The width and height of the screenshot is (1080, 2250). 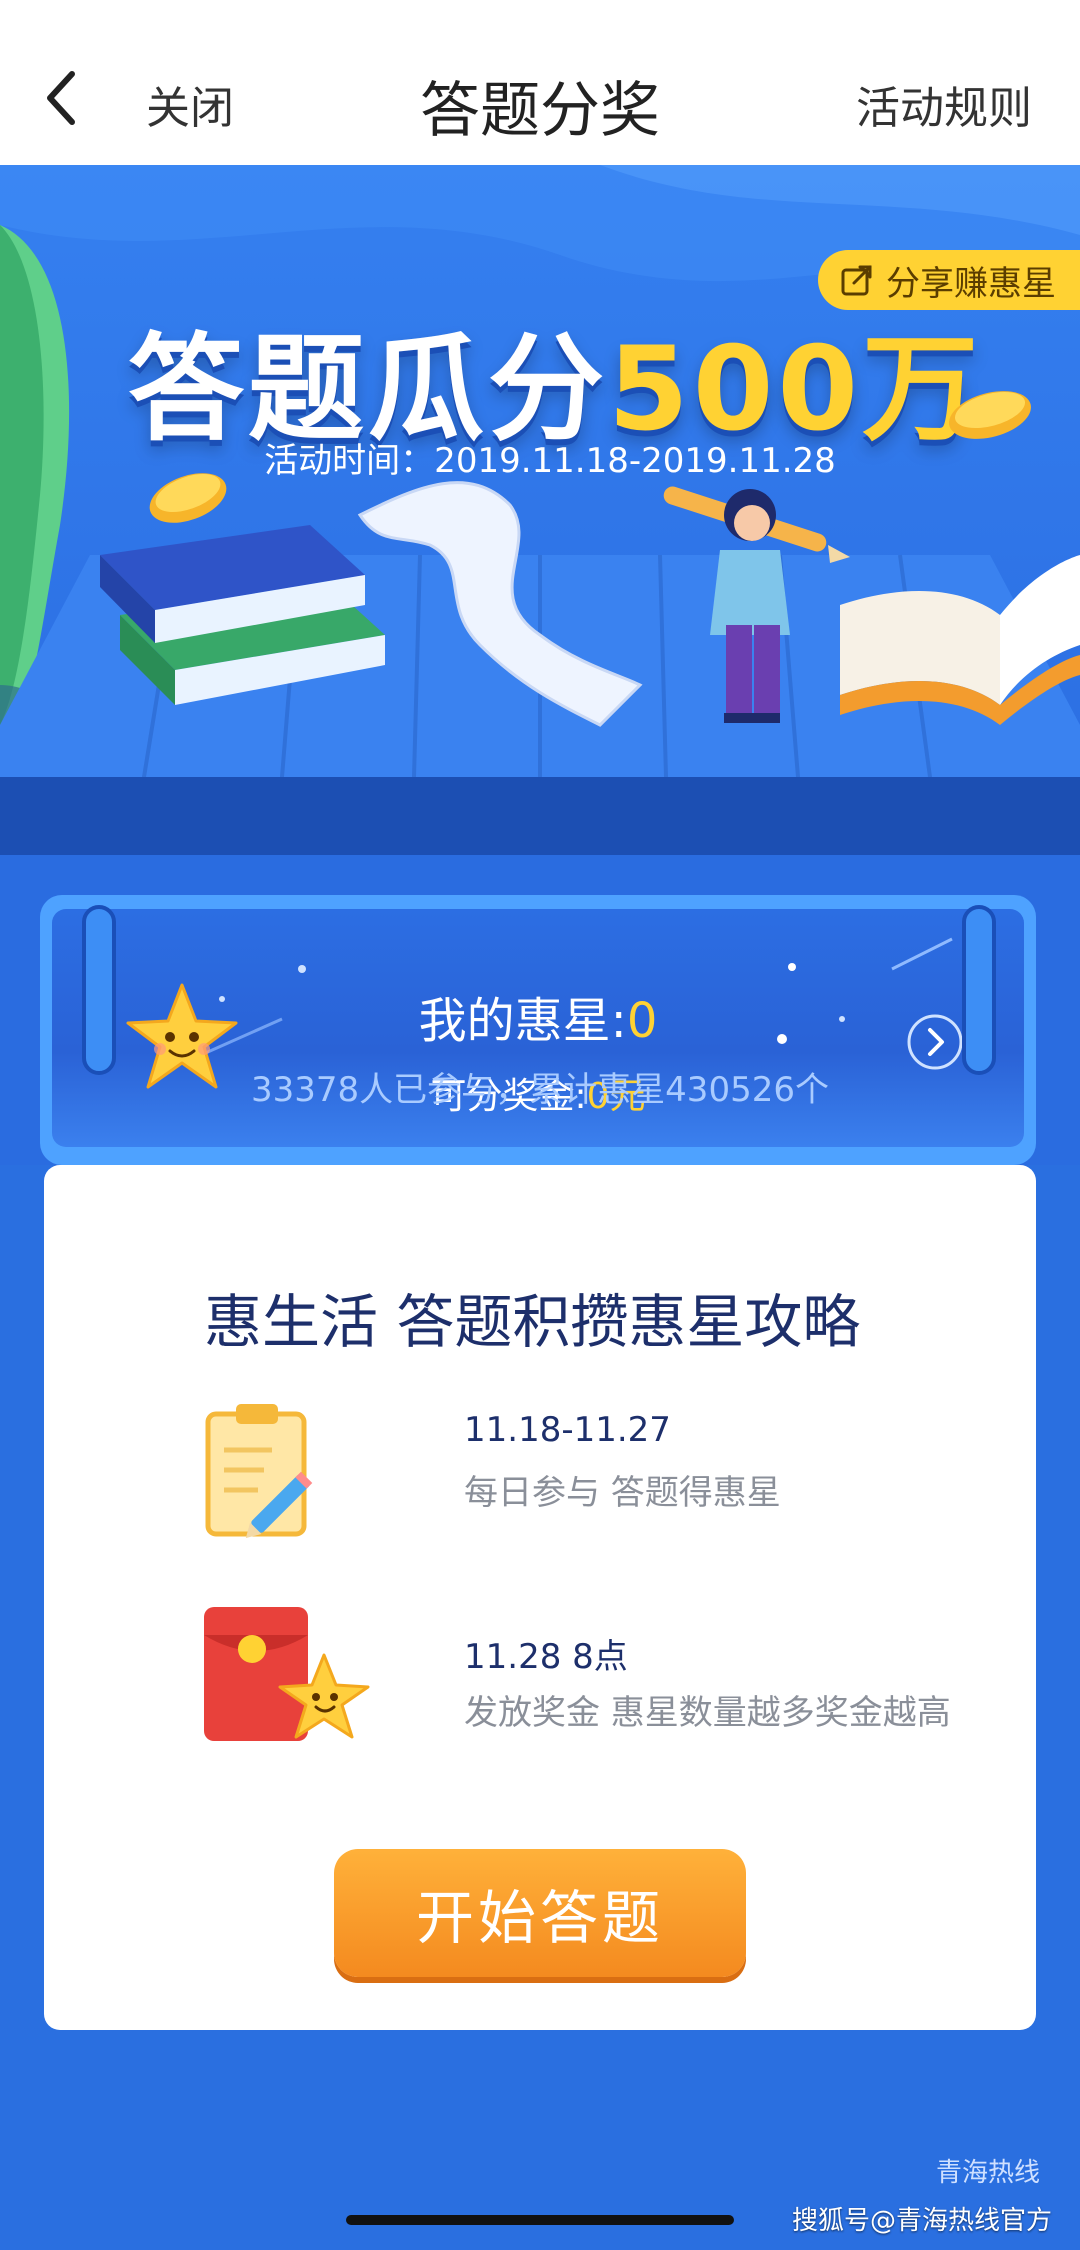 I want to click on step-date: 11.18-11.27, so click(x=567, y=1430).